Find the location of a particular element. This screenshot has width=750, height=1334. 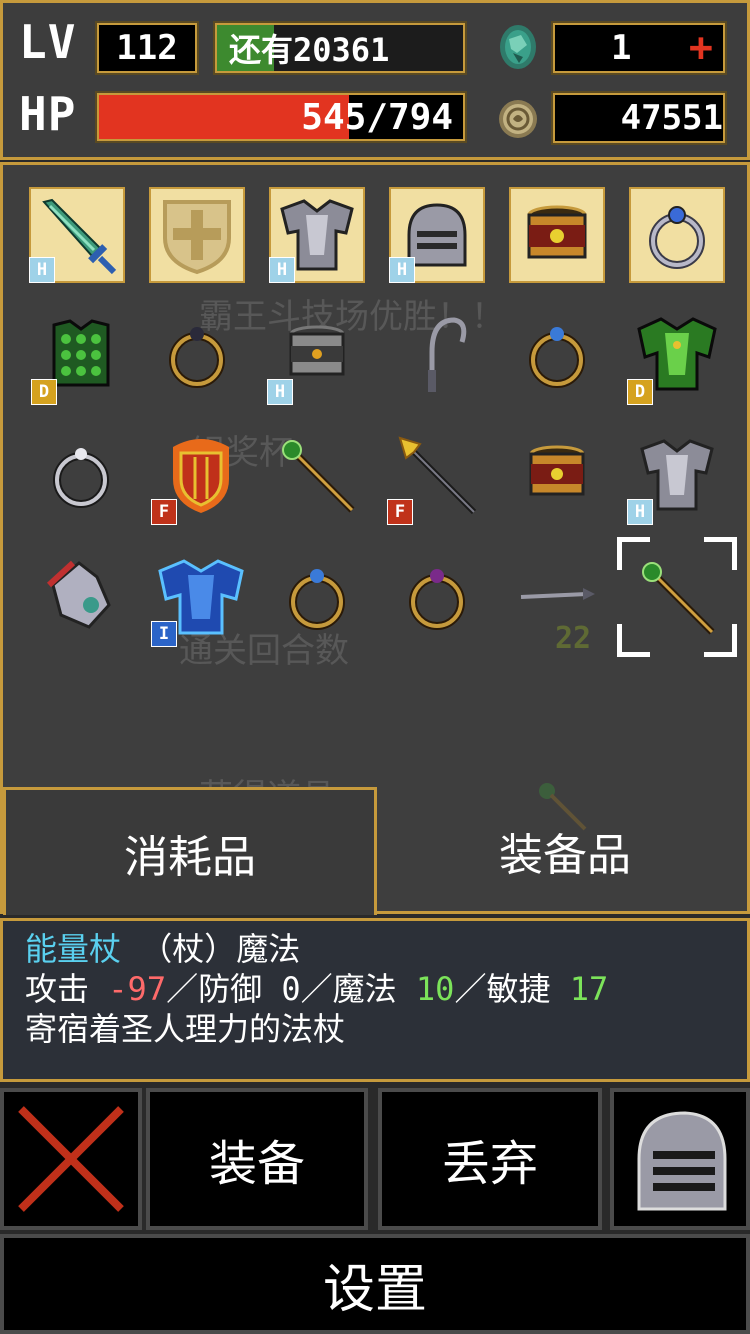

item-name: 能量杖 is located at coordinates (73, 949).